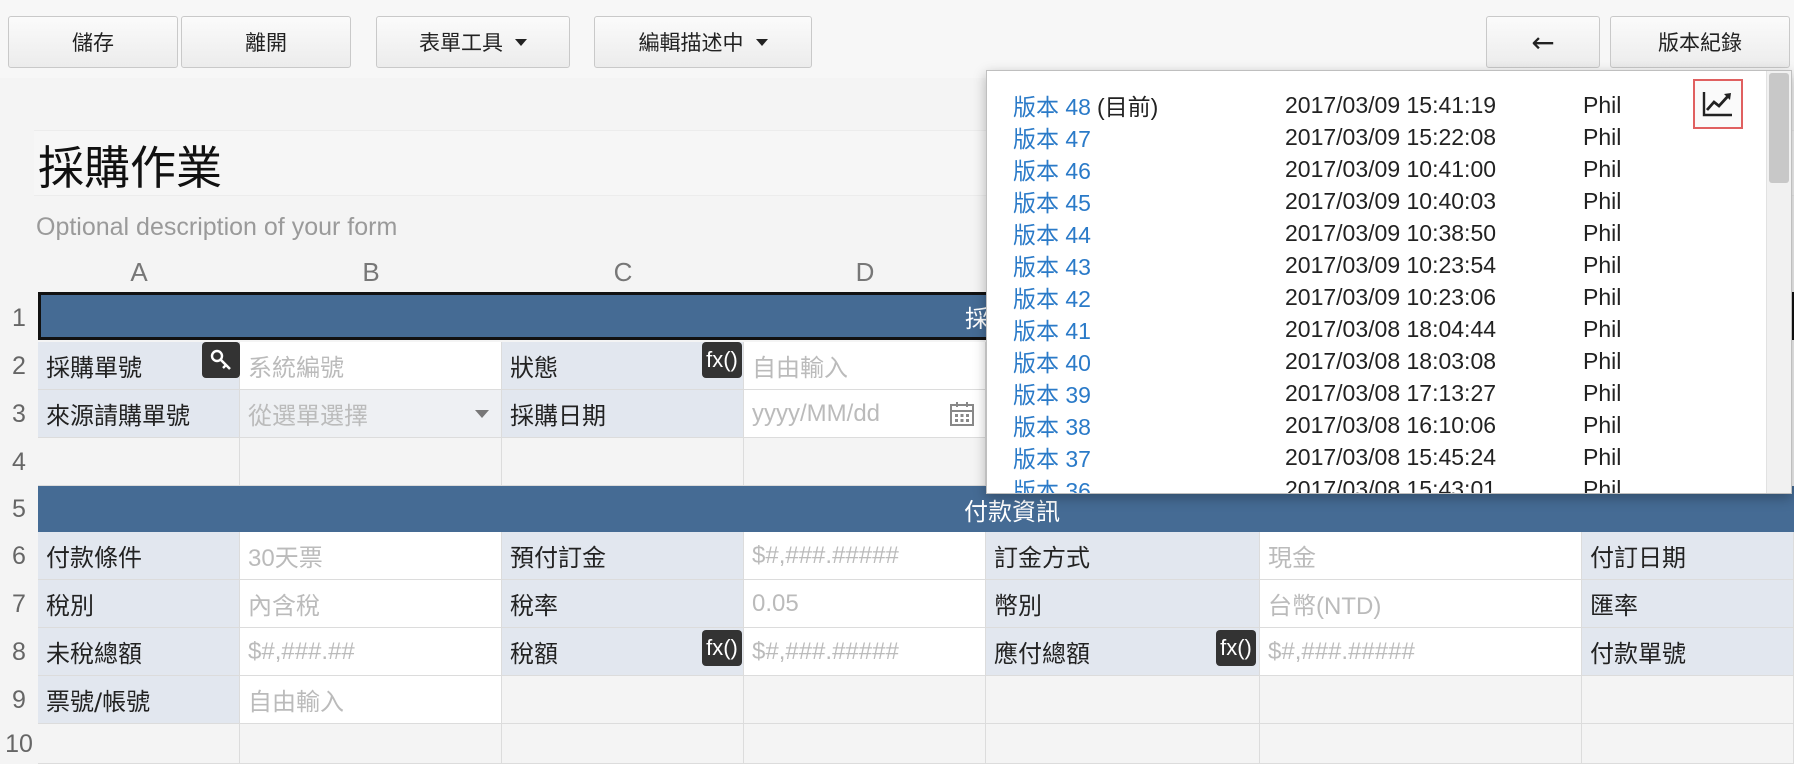 Image resolution: width=1794 pixels, height=764 pixels. Describe the element at coordinates (865, 366) in the screenshot. I see `cell-d2-input: 自由輸入` at that location.